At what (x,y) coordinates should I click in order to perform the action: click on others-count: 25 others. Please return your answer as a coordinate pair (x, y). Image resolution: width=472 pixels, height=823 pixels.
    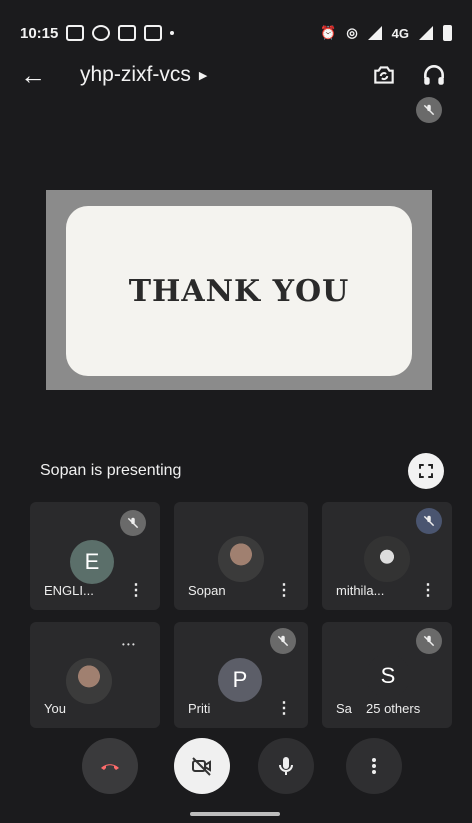
    Looking at the image, I should click on (393, 708).